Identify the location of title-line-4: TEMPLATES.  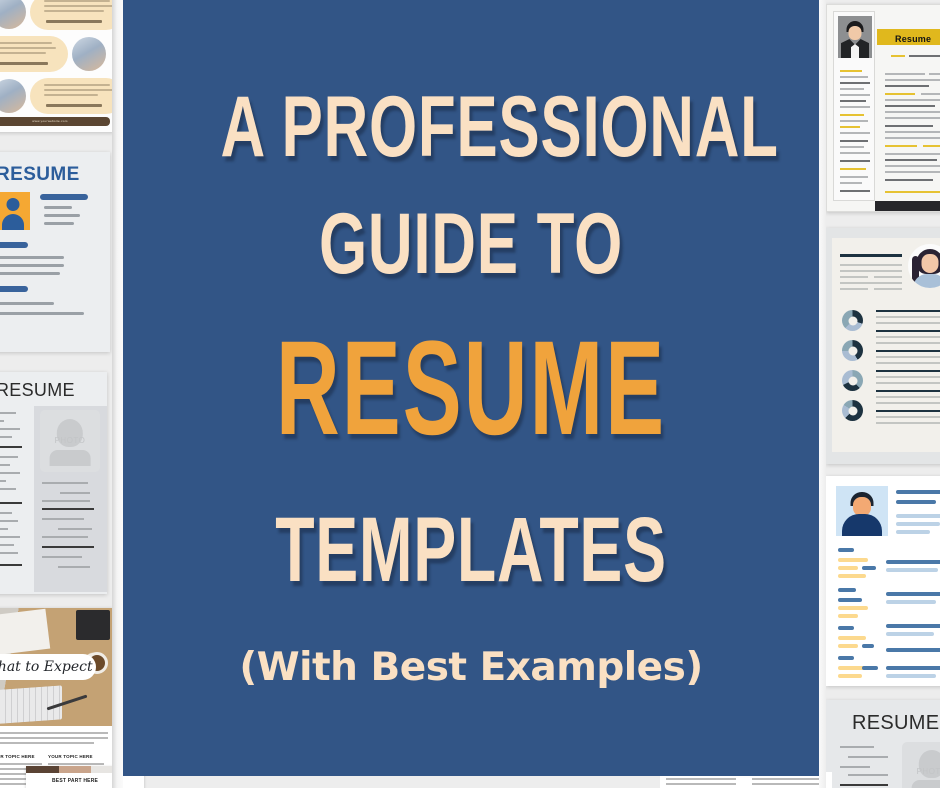
(471, 550).